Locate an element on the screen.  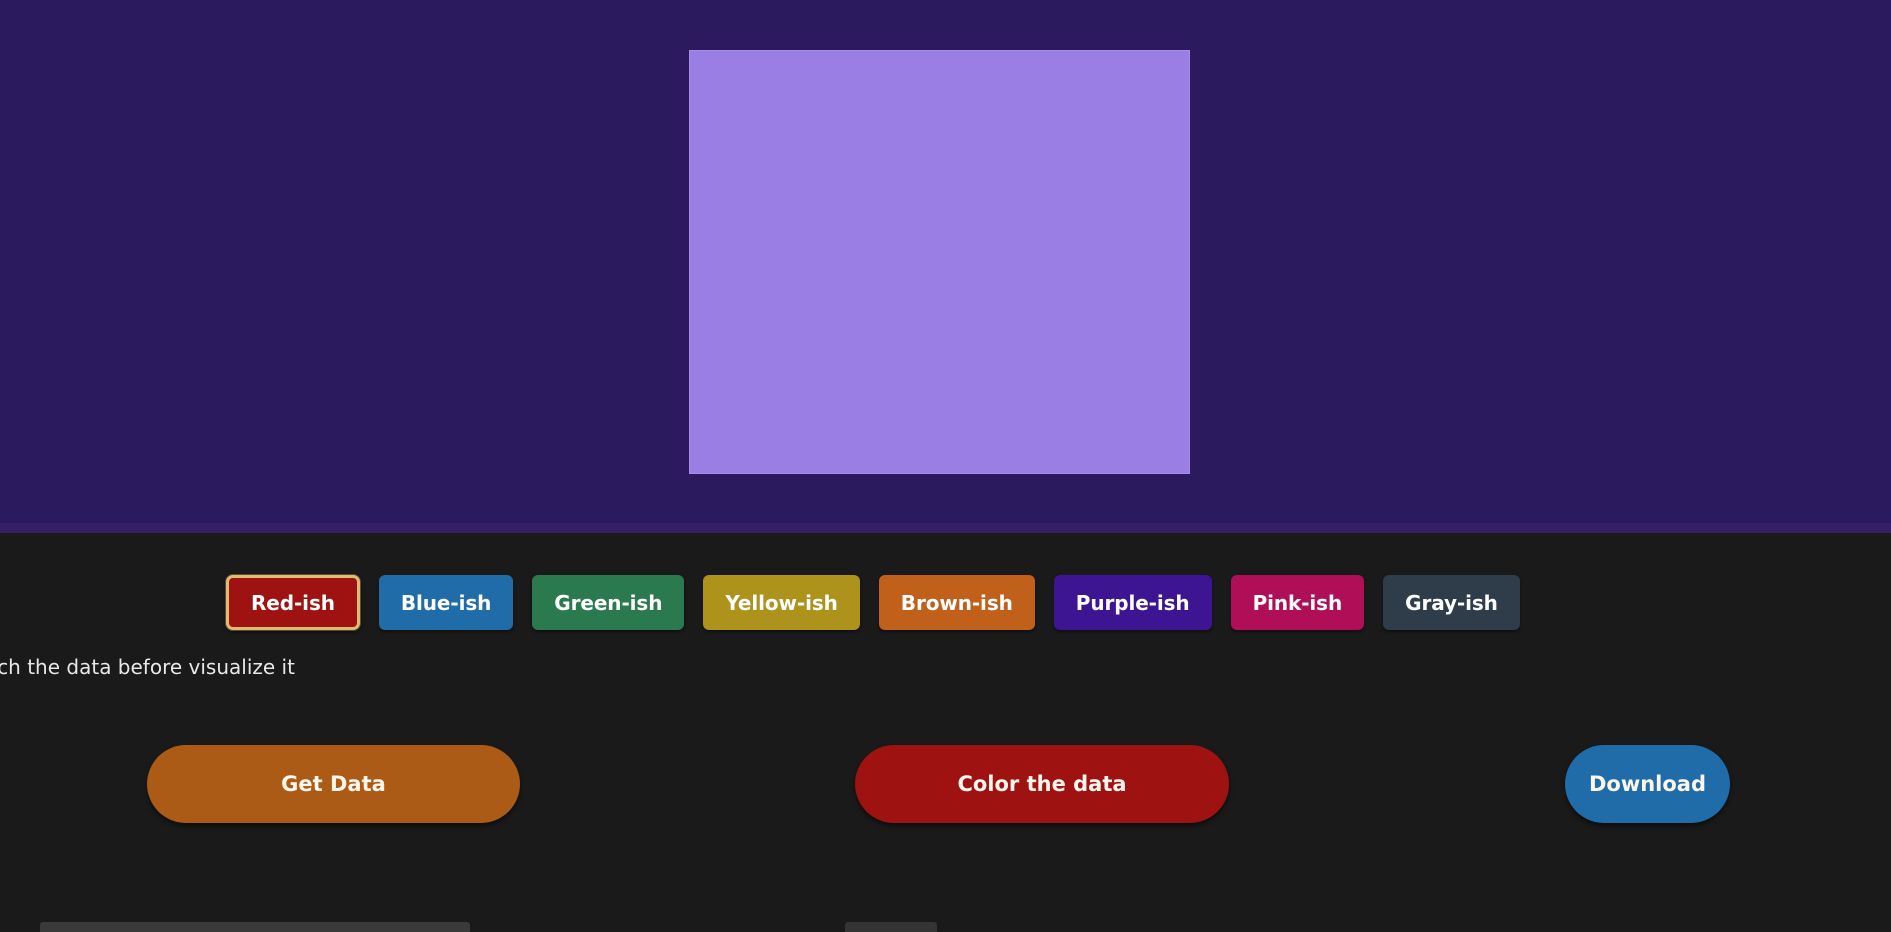
action-button-row: Get Data Color the data Download is located at coordinates (945, 785).